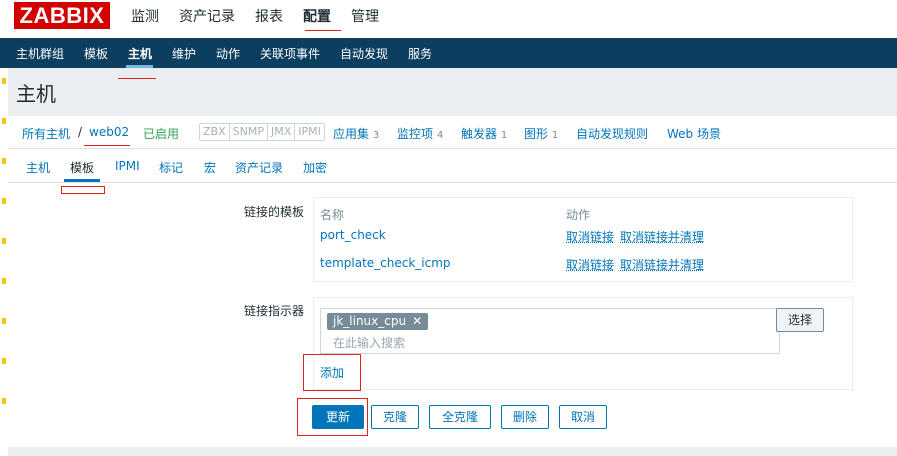 This screenshot has height=456, width=897. Describe the element at coordinates (376, 135) in the screenshot. I see `breadcrumb-applications-count: 3` at that location.